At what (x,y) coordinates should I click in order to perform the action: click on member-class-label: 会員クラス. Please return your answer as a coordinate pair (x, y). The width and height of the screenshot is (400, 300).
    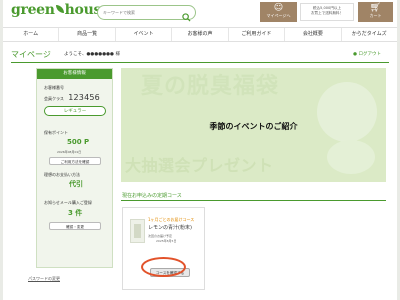
    Looking at the image, I should click on (54, 98).